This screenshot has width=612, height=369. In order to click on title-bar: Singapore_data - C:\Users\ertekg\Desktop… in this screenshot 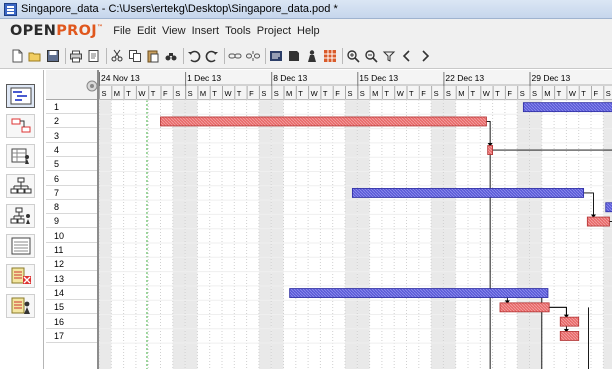, I will do `click(306, 9)`.